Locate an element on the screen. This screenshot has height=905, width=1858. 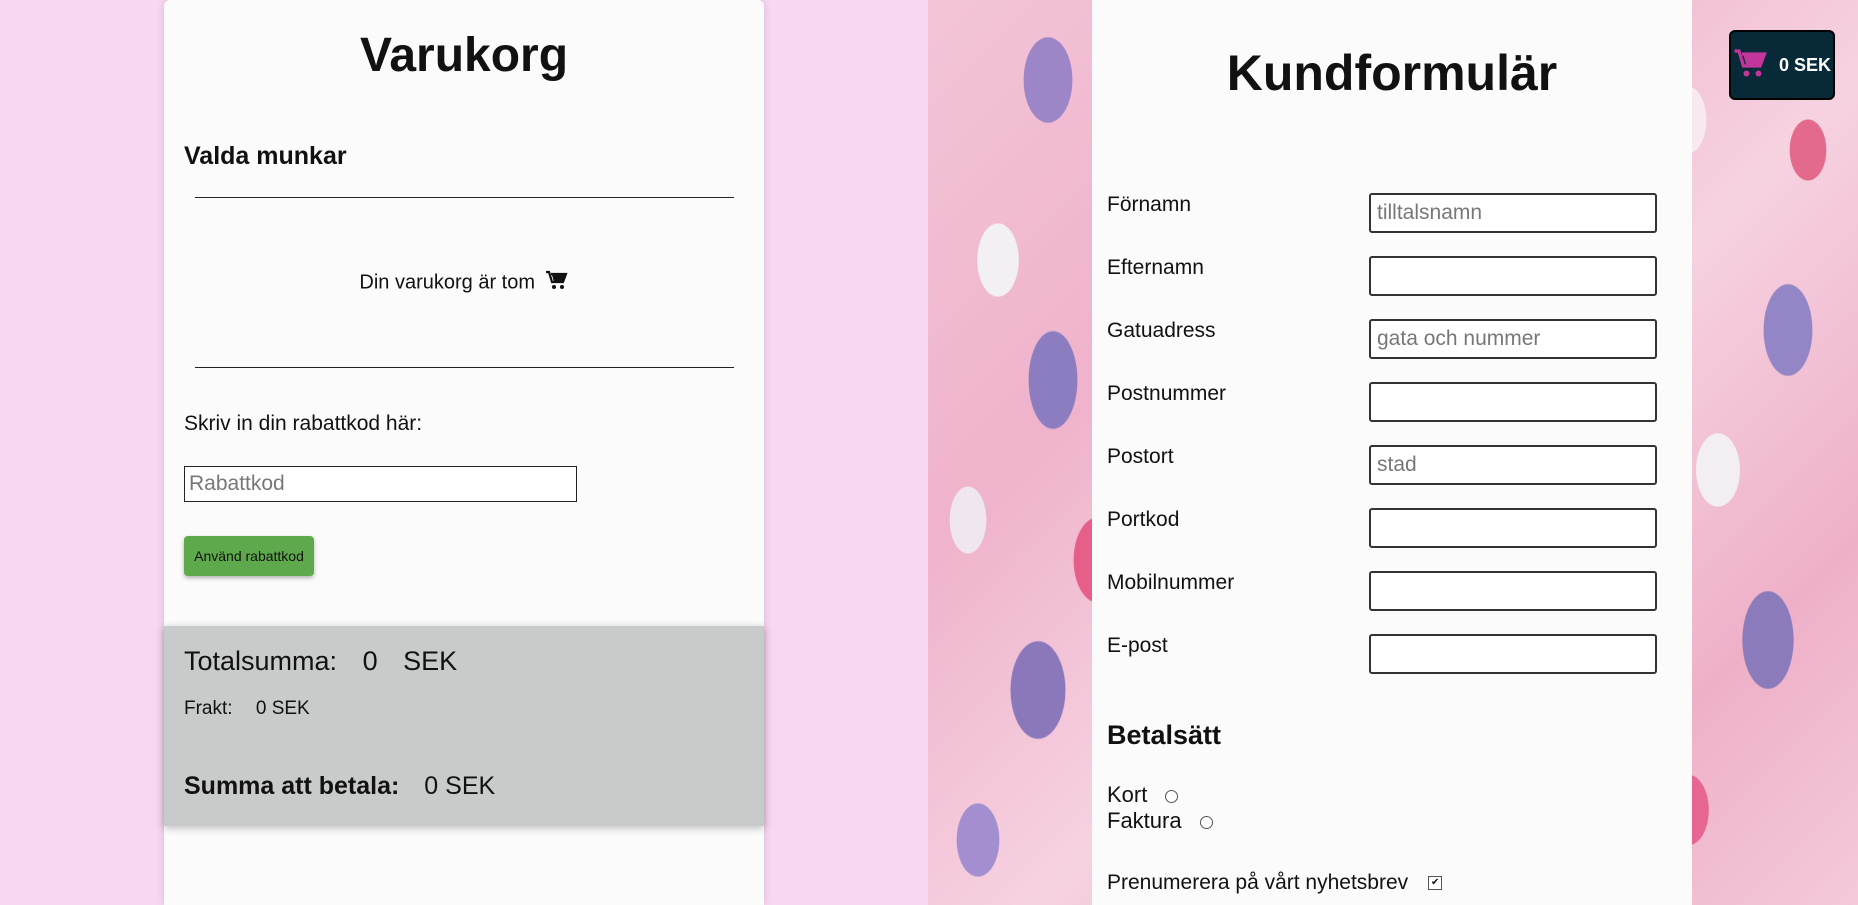
shipping-label: Frakt: is located at coordinates (208, 708).